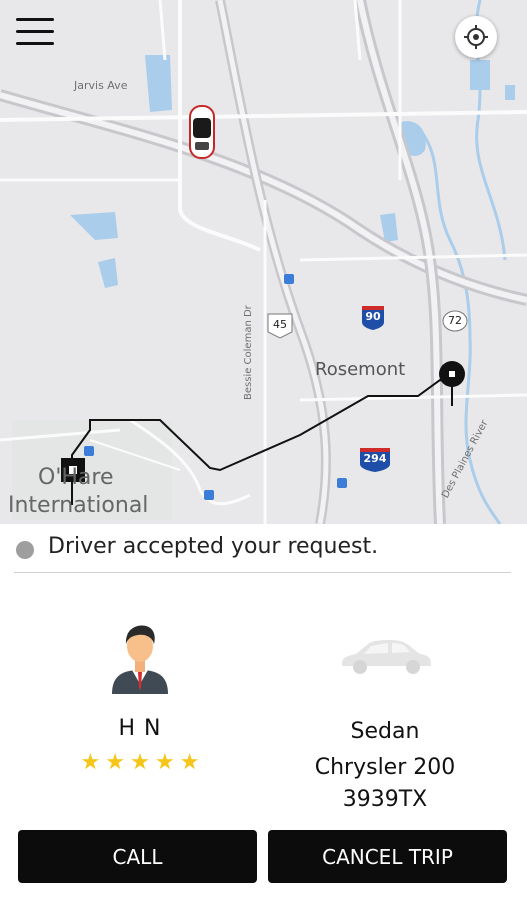  Describe the element at coordinates (280, 324) in the screenshot. I see `us45-shield-label: 45` at that location.